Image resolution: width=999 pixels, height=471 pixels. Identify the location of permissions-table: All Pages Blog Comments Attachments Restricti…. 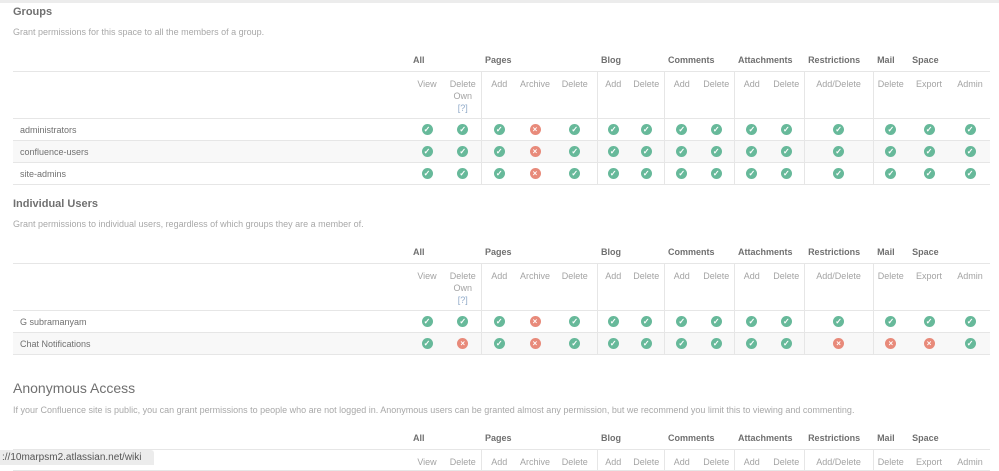
(502, 449).